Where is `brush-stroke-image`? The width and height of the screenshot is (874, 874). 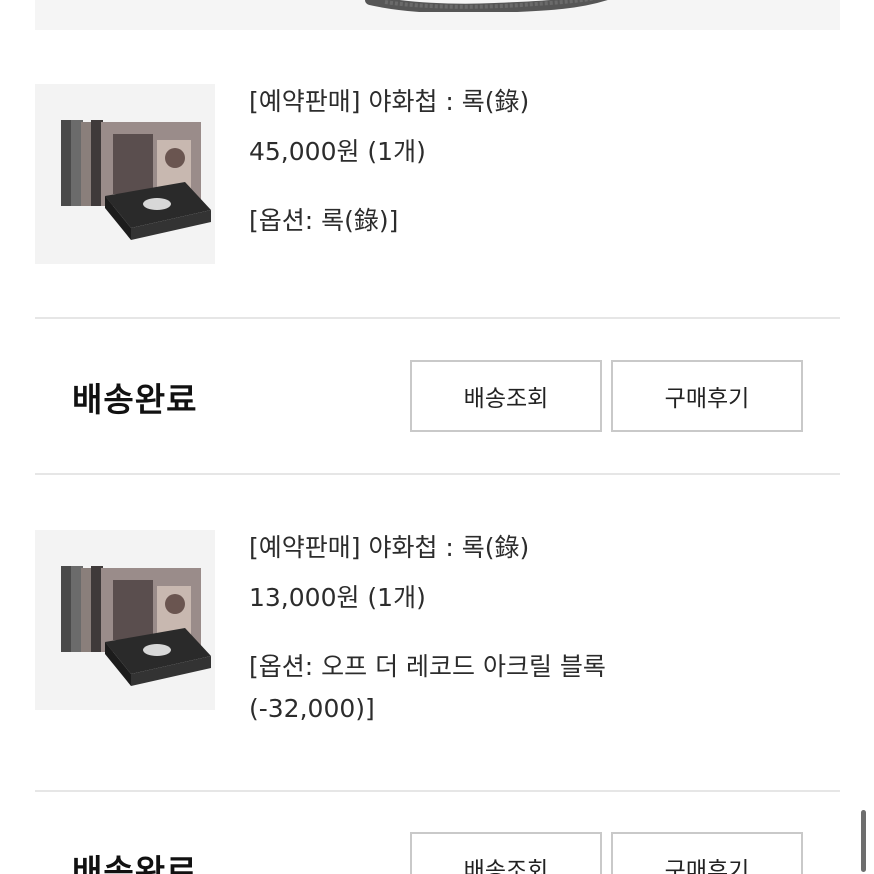
brush-stroke-image is located at coordinates (486, 6).